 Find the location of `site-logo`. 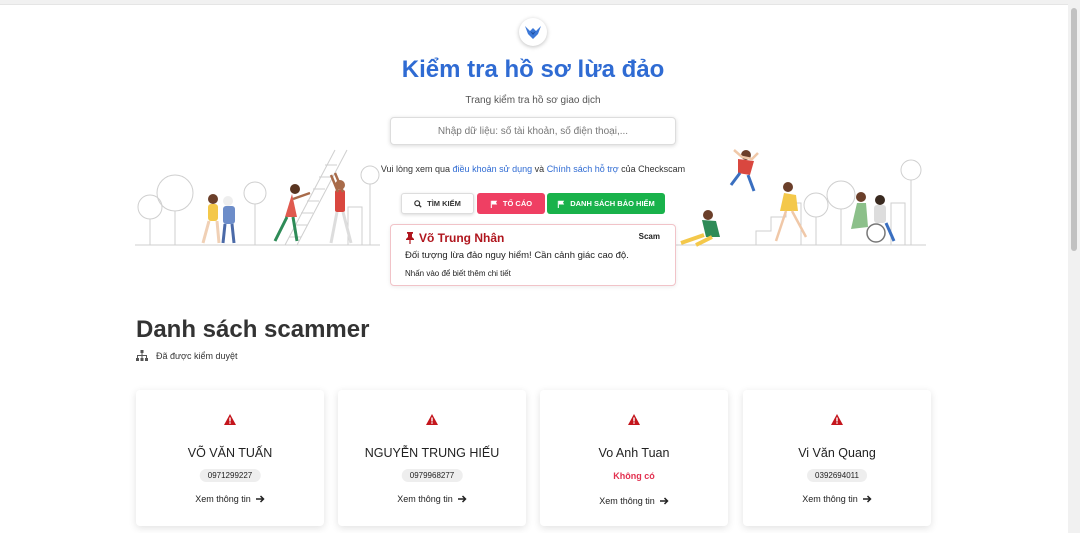

site-logo is located at coordinates (533, 32).